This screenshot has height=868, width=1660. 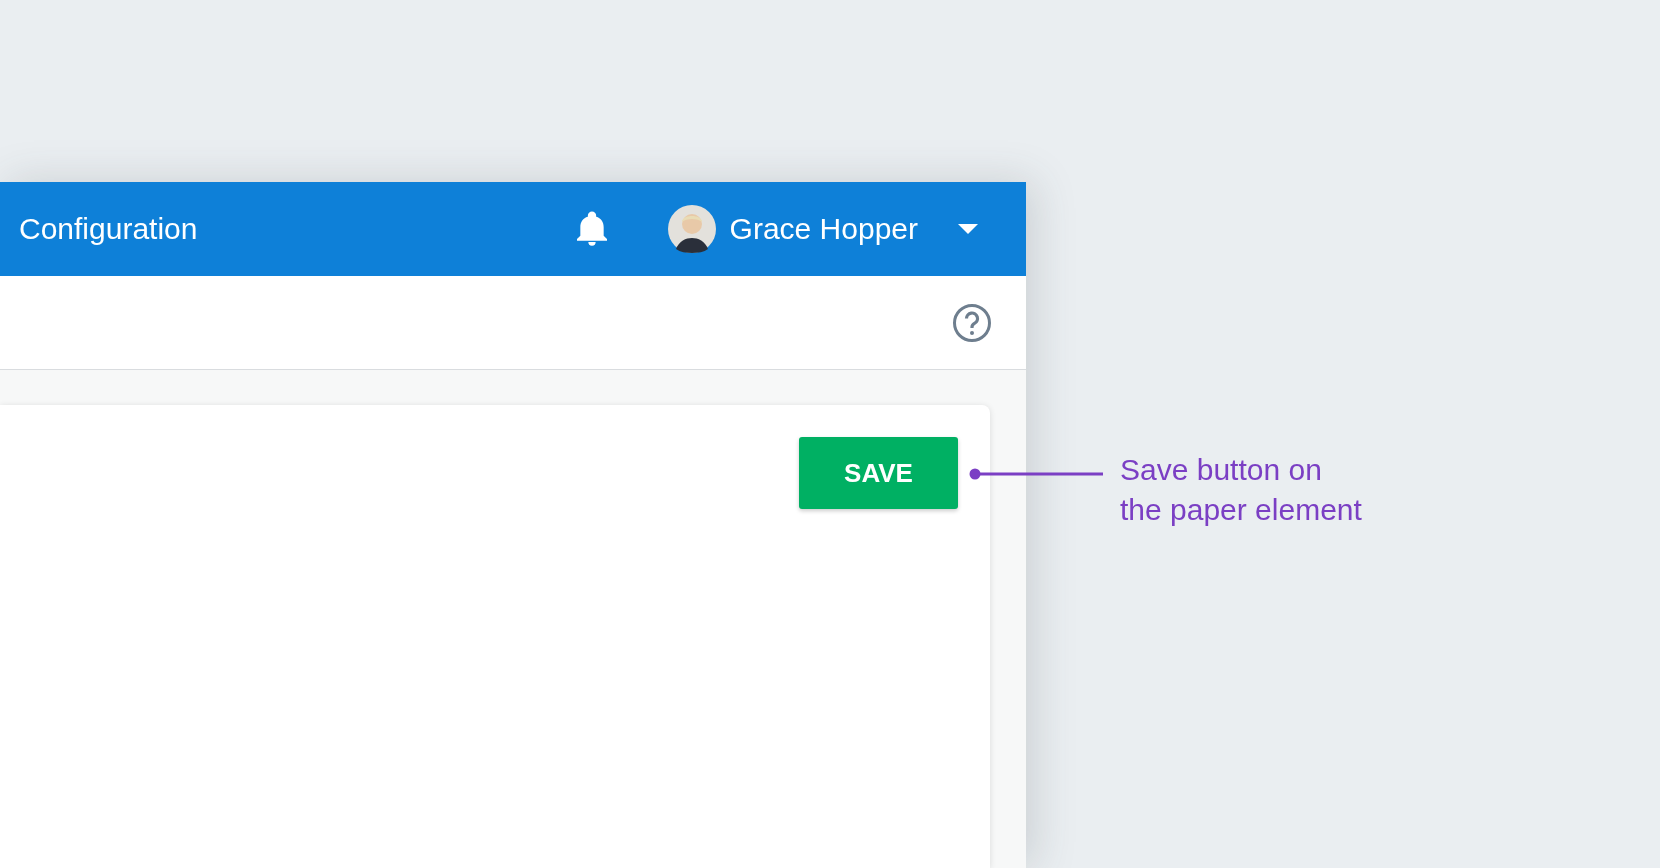 I want to click on page-title: Configuration, so click(x=108, y=229).